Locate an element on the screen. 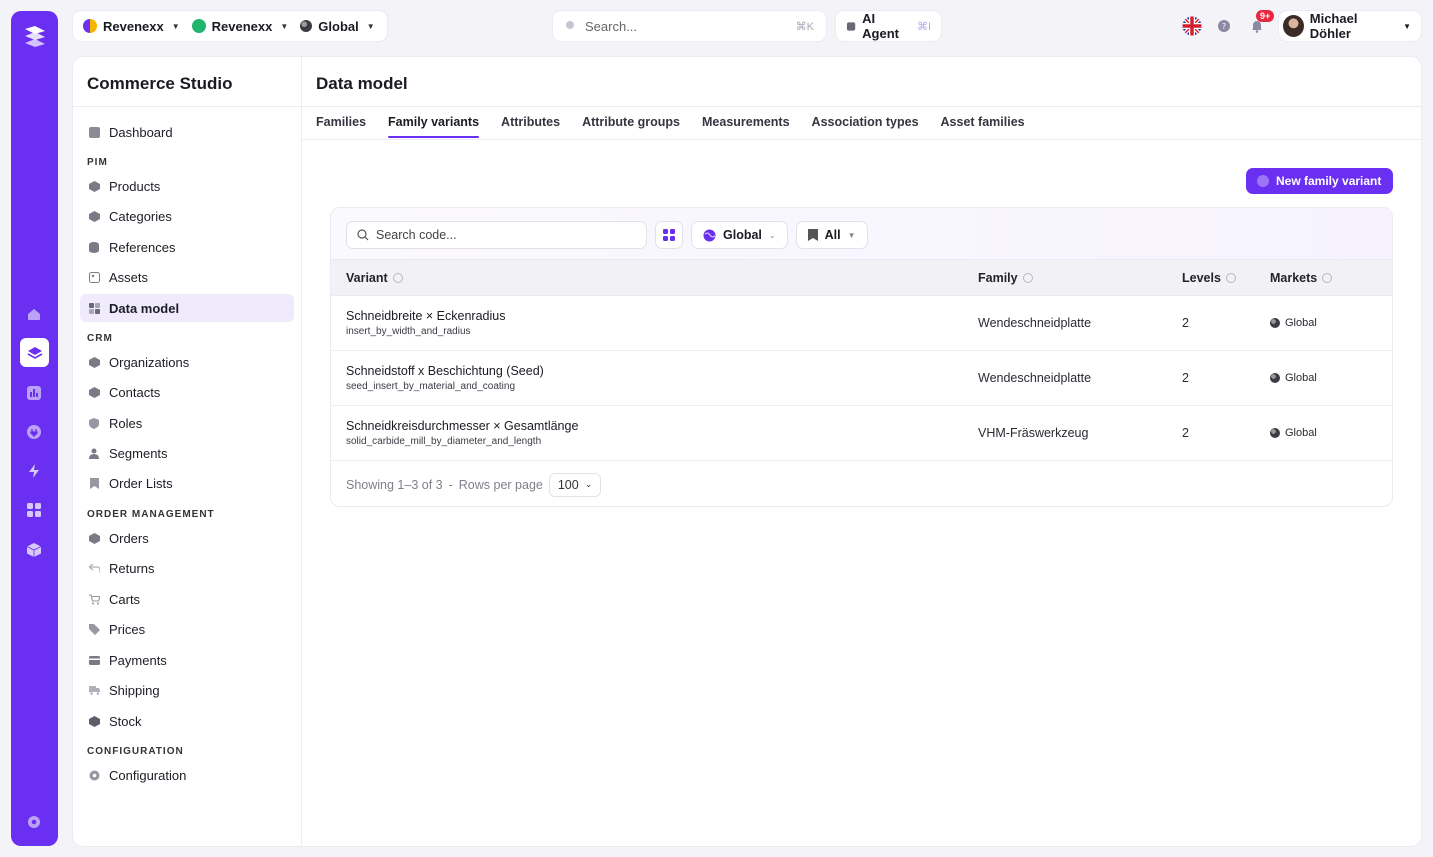  variant-name: Schneidstoff x Beschichtung (Seed) is located at coordinates (445, 371).